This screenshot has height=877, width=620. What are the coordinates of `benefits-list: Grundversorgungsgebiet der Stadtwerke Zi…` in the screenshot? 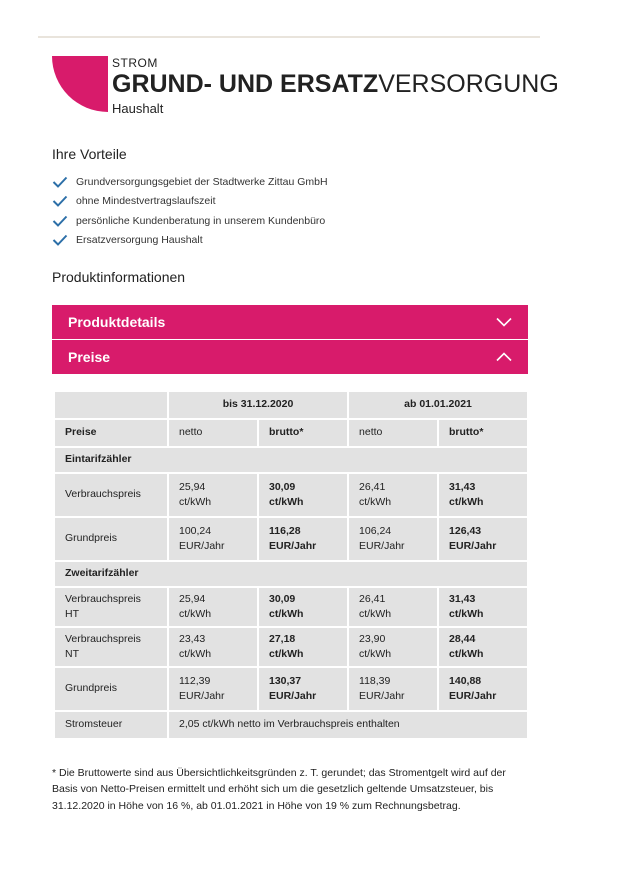 It's located at (287, 211).